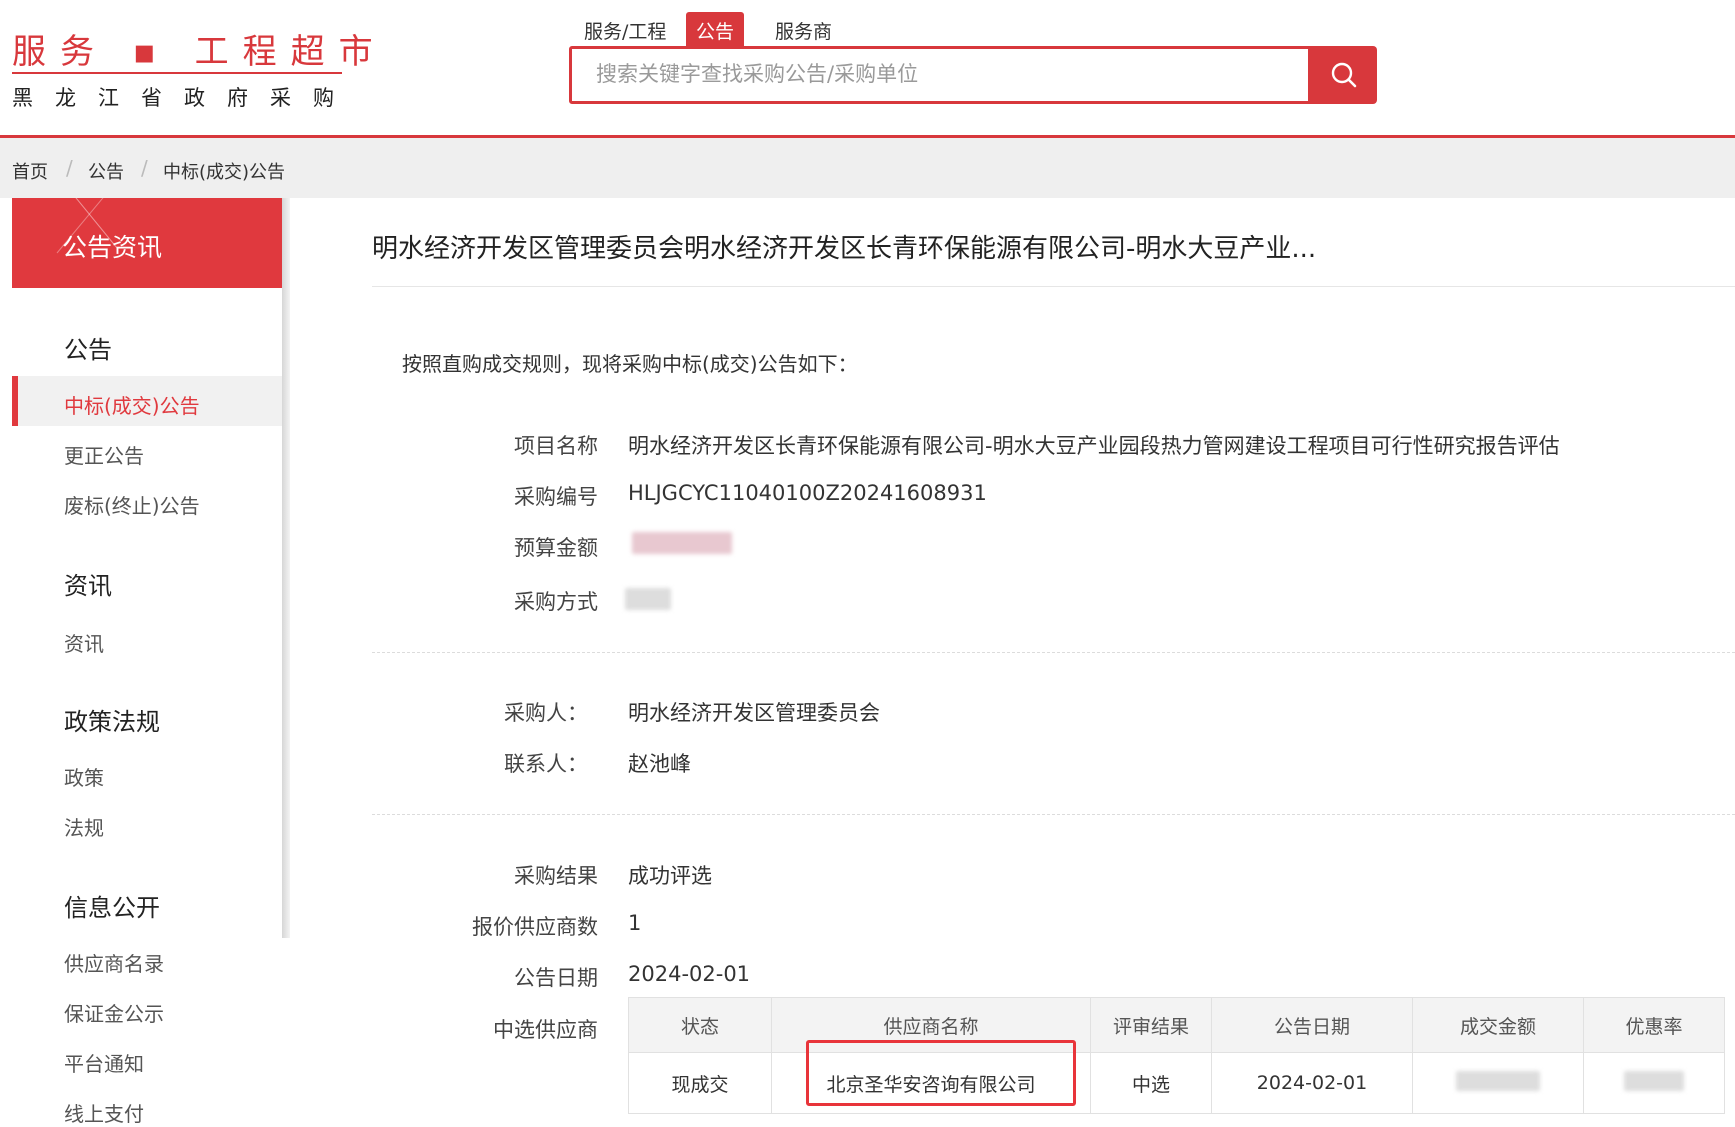  Describe the element at coordinates (1053, 286) in the screenshot. I see `title-divider` at that location.